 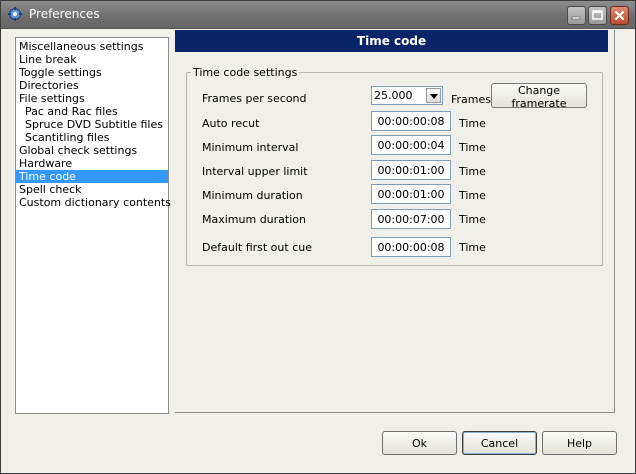 I want to click on maximum-duration-label: Maximum duration, so click(x=254, y=219).